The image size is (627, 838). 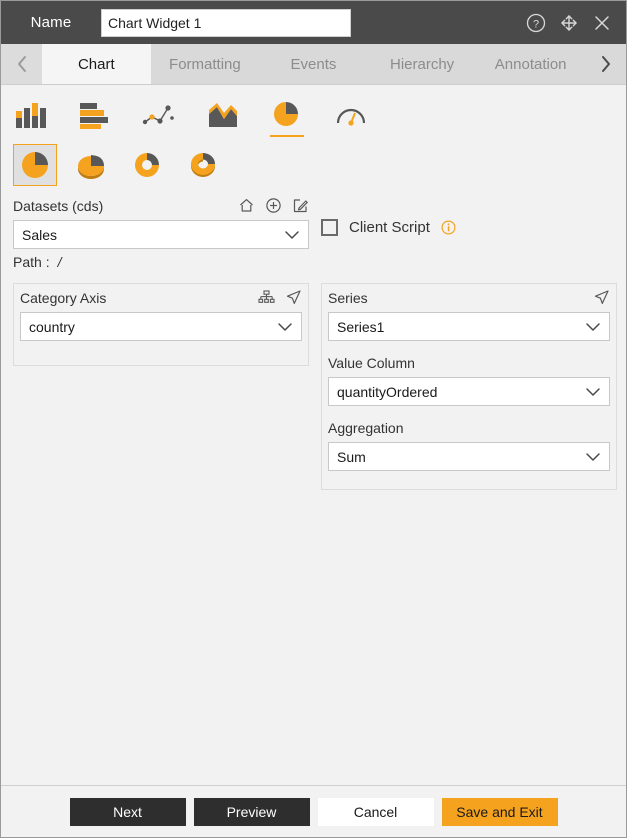 What do you see at coordinates (329, 227) in the screenshot?
I see `client-script-checkbox` at bounding box center [329, 227].